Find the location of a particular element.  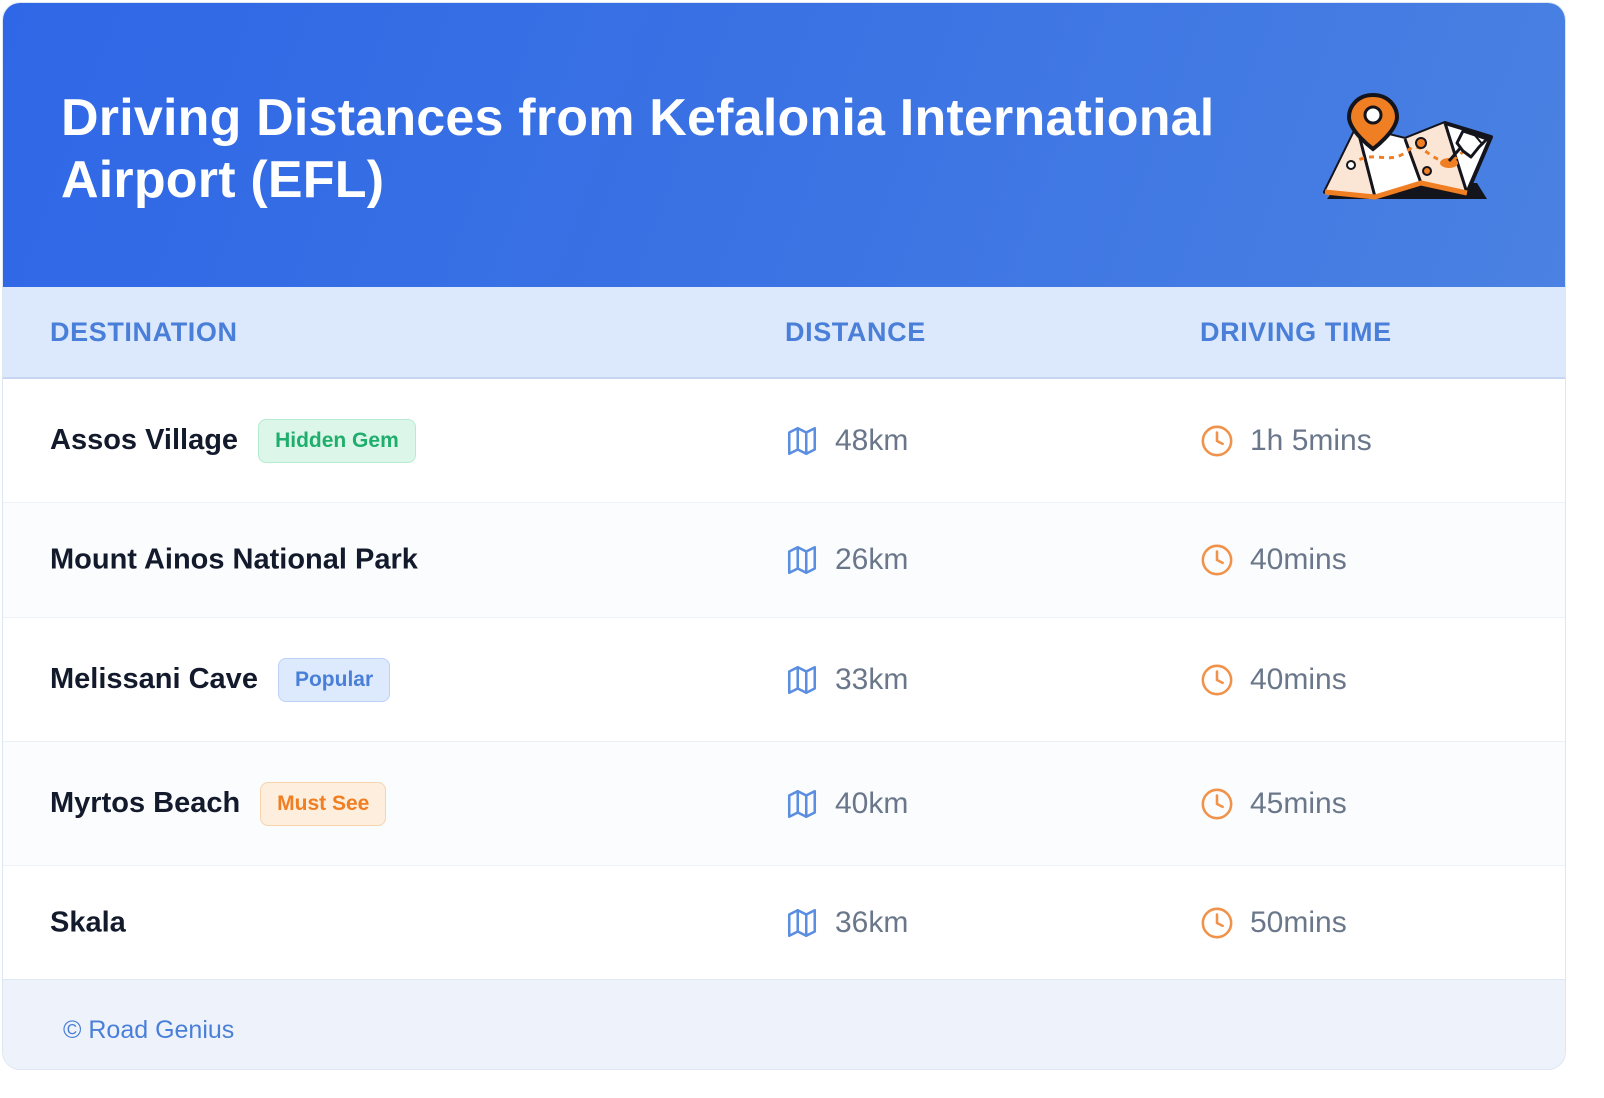

distance-value: 26km is located at coordinates (872, 559).